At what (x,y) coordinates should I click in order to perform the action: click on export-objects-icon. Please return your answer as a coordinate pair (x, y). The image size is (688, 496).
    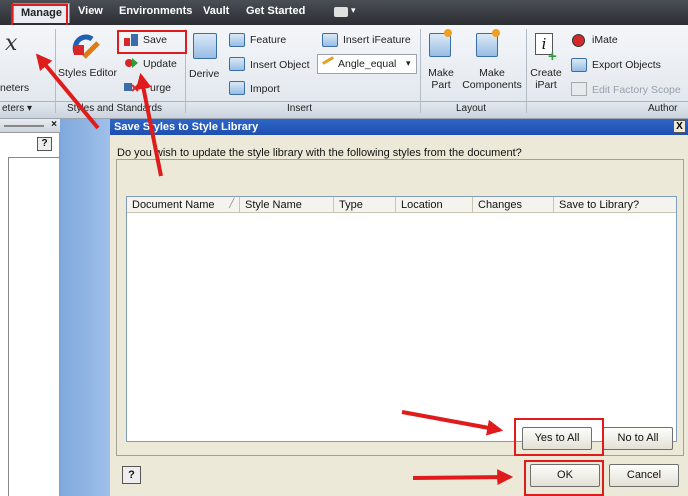
    Looking at the image, I should click on (579, 65).